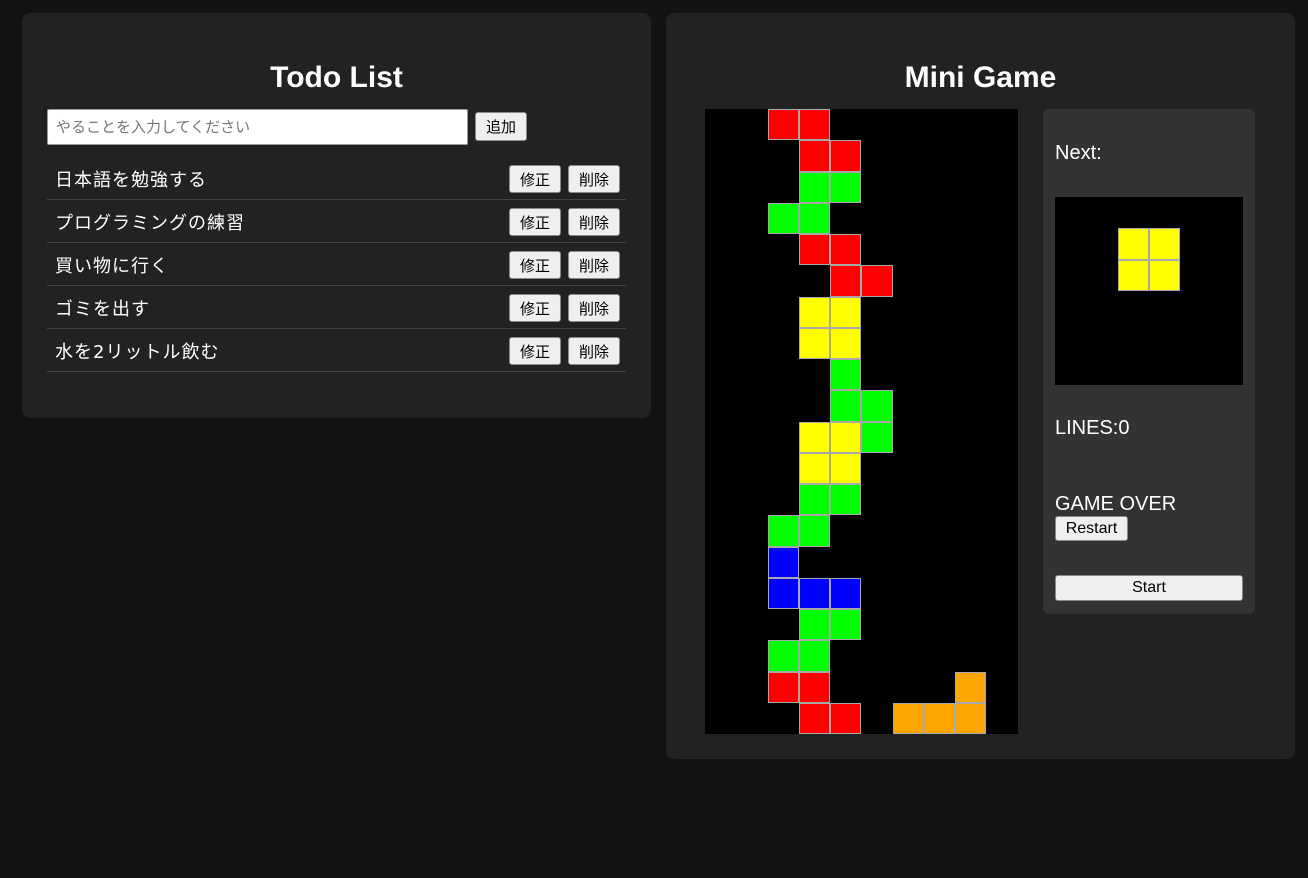 The image size is (1308, 878). I want to click on todo-item: 日本語を勉強する 修正 削除, so click(336, 178).